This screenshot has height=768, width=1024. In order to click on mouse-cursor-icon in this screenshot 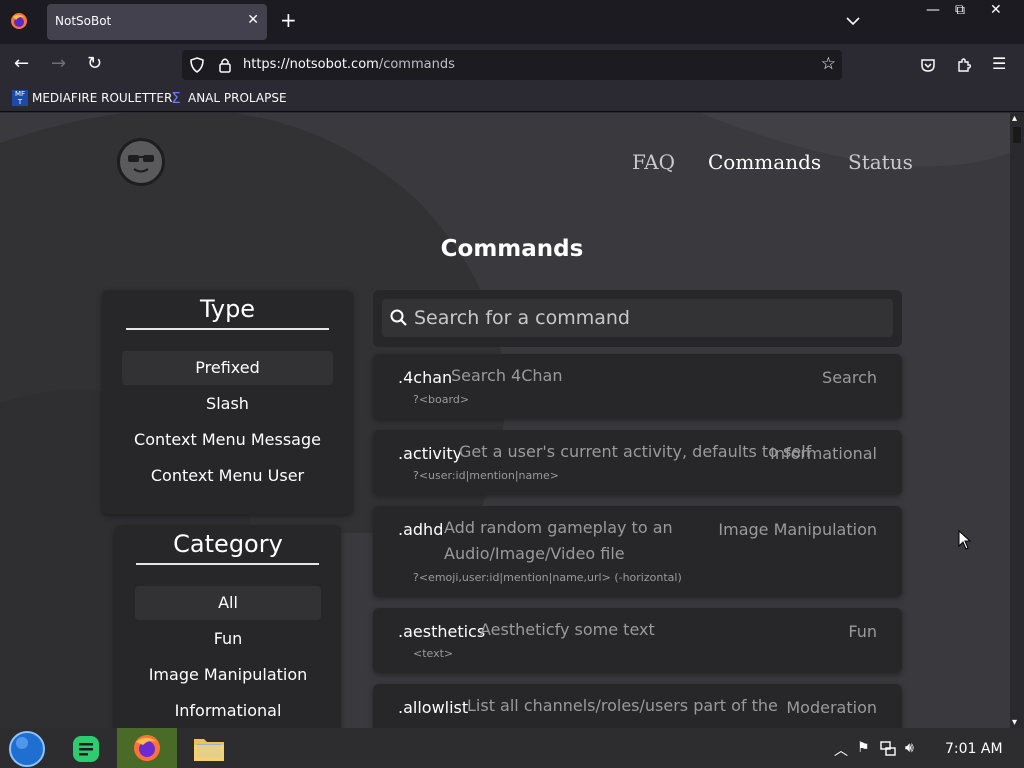, I will do `click(965, 540)`.